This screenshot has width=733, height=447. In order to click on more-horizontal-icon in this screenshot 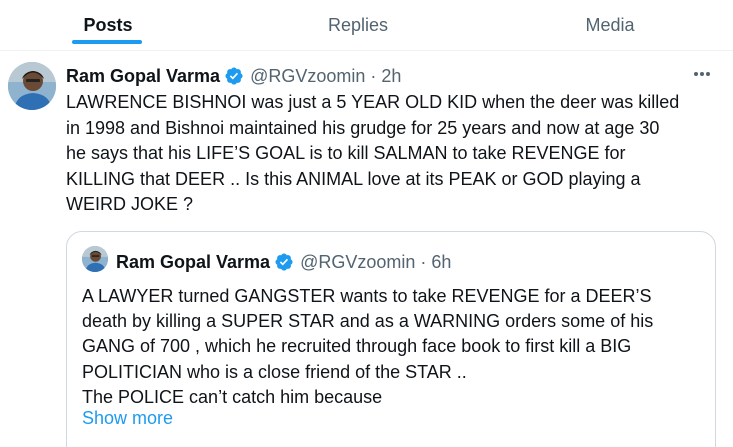, I will do `click(702, 74)`.